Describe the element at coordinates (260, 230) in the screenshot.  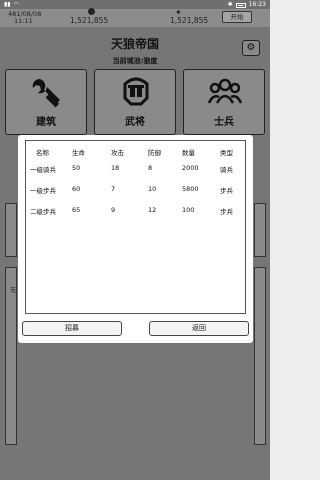
I see `right-panel-edge` at that location.